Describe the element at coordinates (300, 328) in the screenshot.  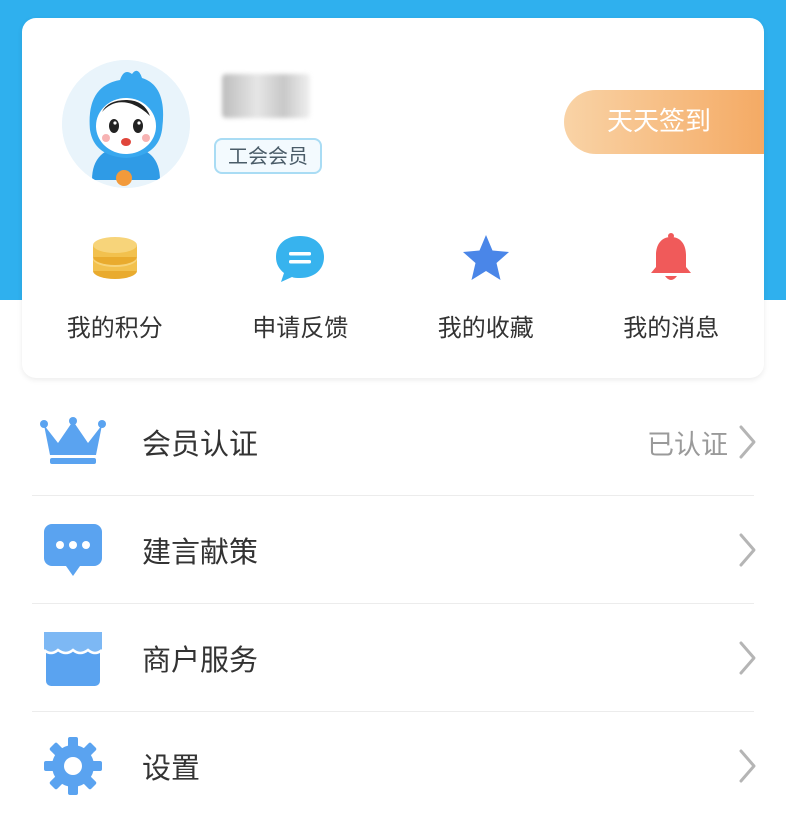
I see `quick-item-label: 申请反馈` at that location.